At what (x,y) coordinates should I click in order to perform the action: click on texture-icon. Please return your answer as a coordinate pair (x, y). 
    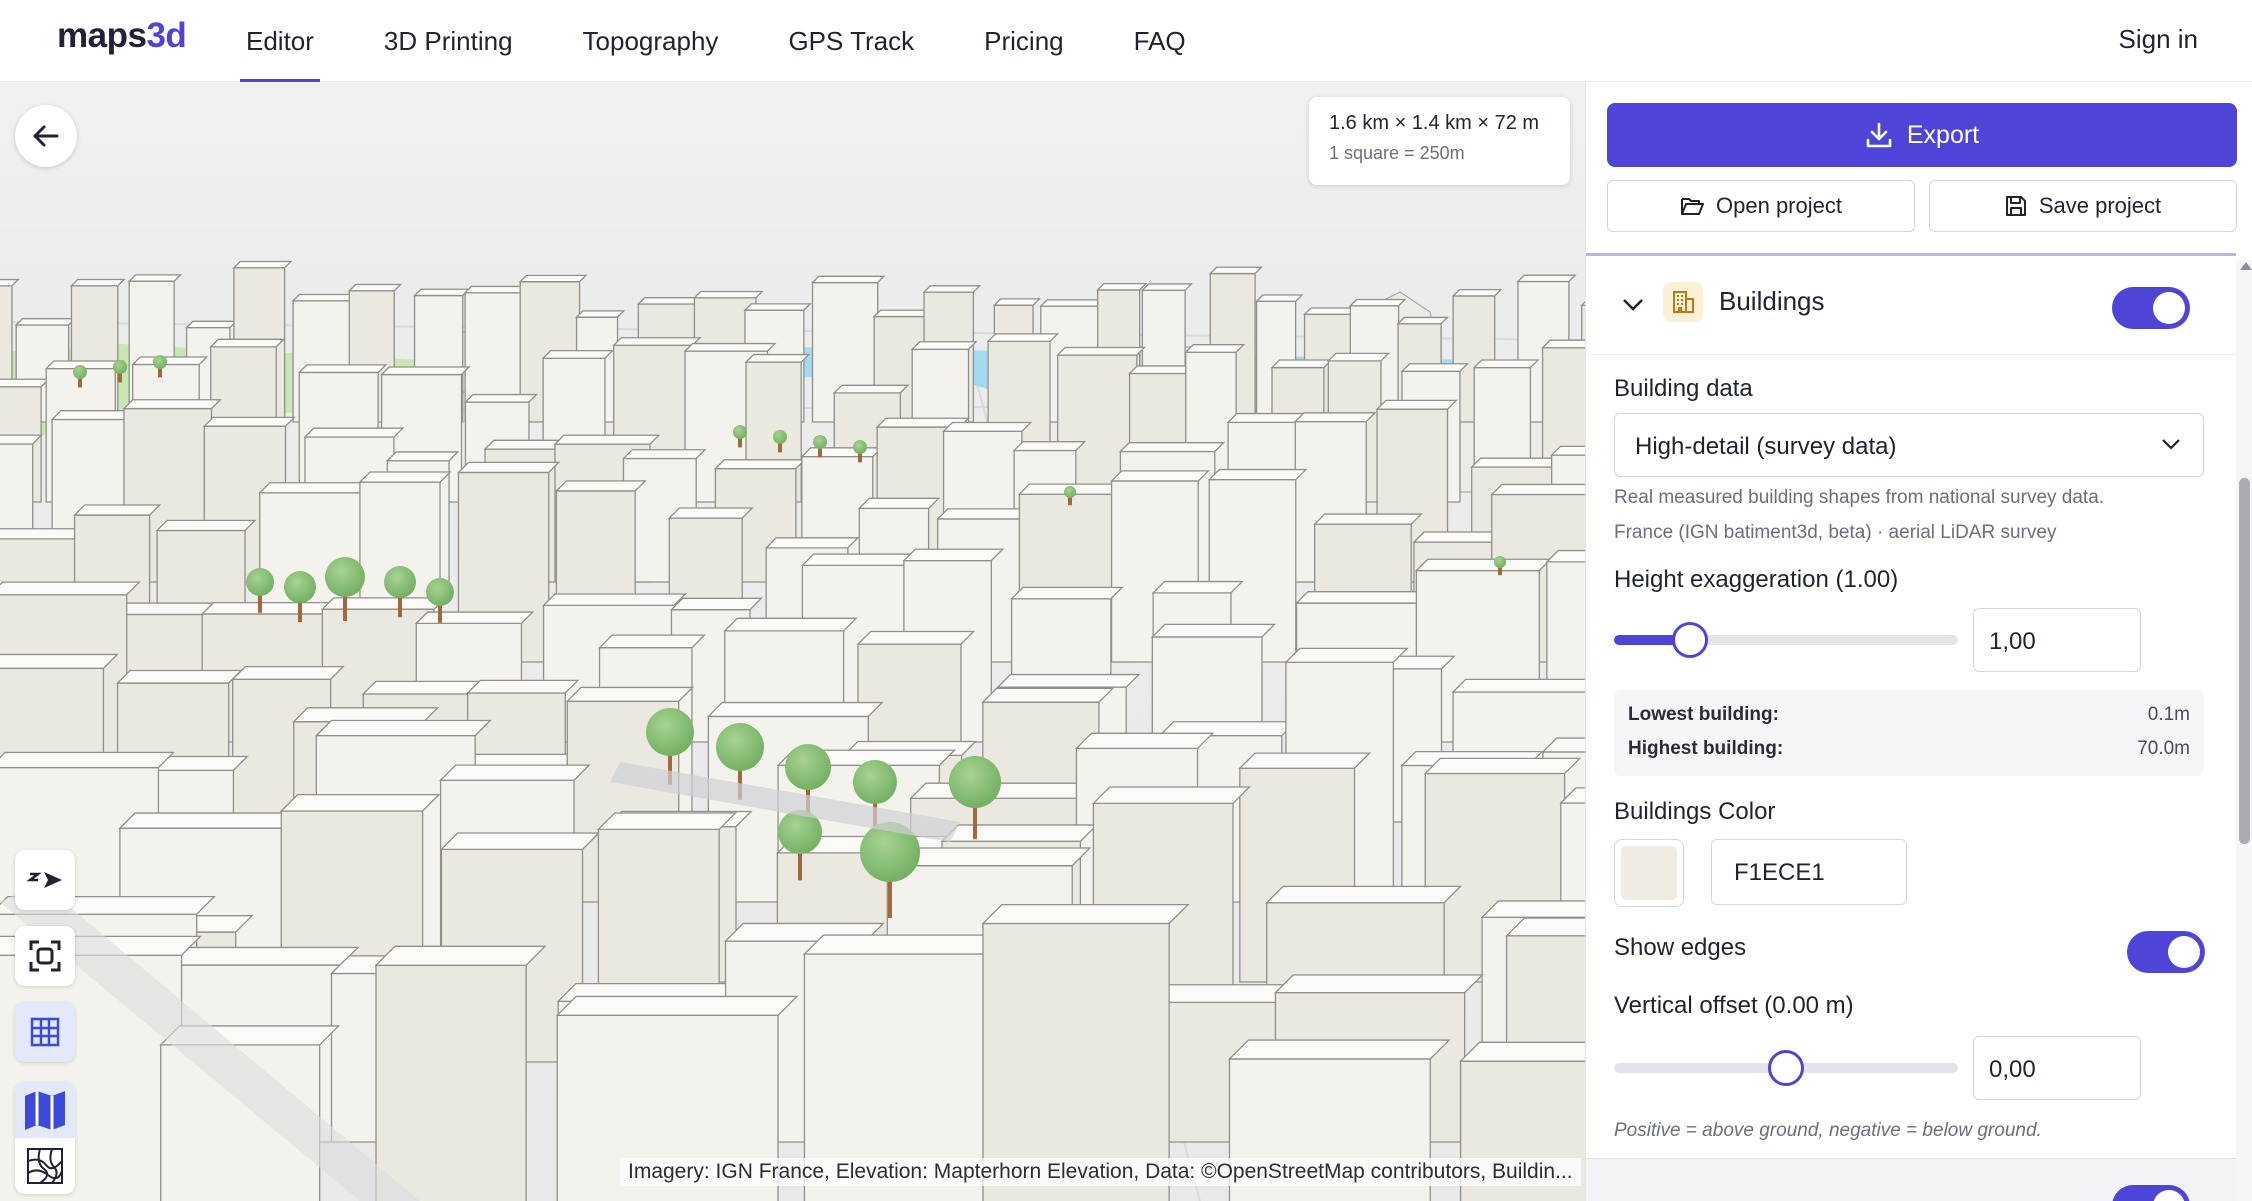
    Looking at the image, I should click on (45, 1166).